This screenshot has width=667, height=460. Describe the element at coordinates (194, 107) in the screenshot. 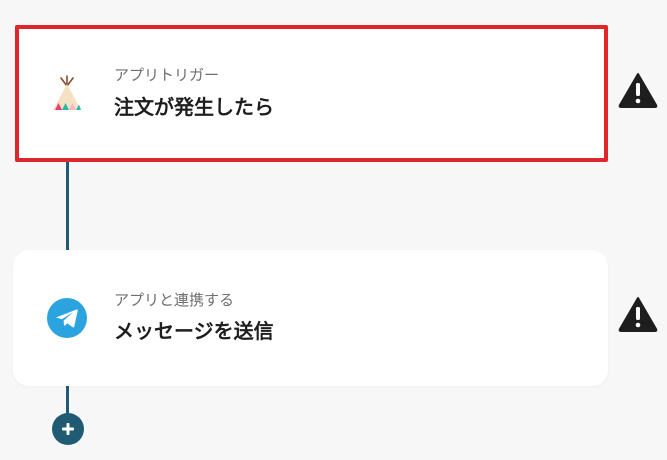

I see `trigger-step-title: 注文が発生したら` at that location.